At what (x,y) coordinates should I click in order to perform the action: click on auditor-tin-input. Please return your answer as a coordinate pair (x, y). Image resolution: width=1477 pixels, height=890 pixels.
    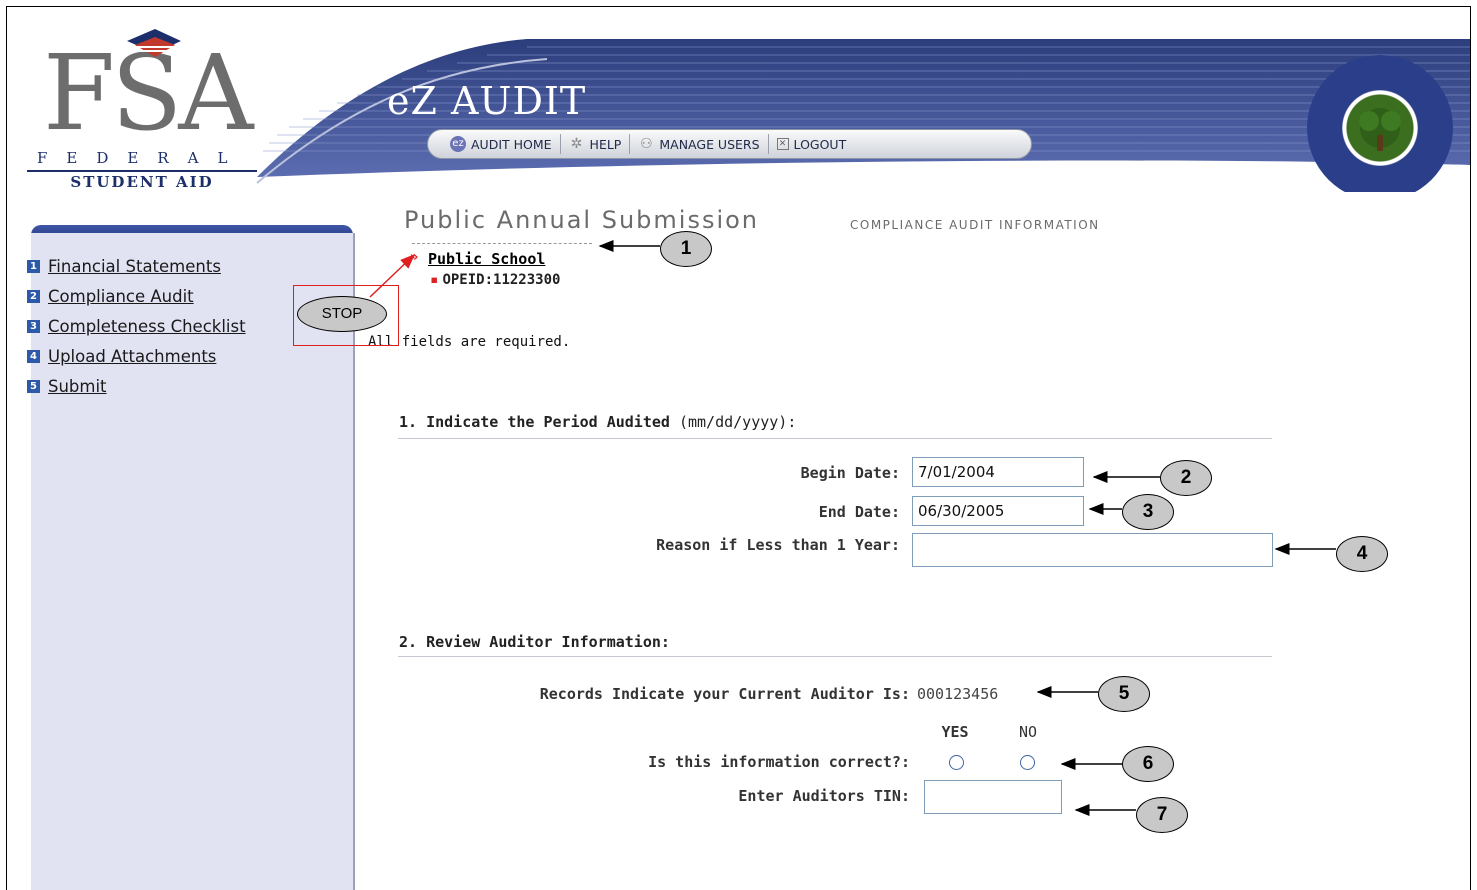
    Looking at the image, I should click on (993, 797).